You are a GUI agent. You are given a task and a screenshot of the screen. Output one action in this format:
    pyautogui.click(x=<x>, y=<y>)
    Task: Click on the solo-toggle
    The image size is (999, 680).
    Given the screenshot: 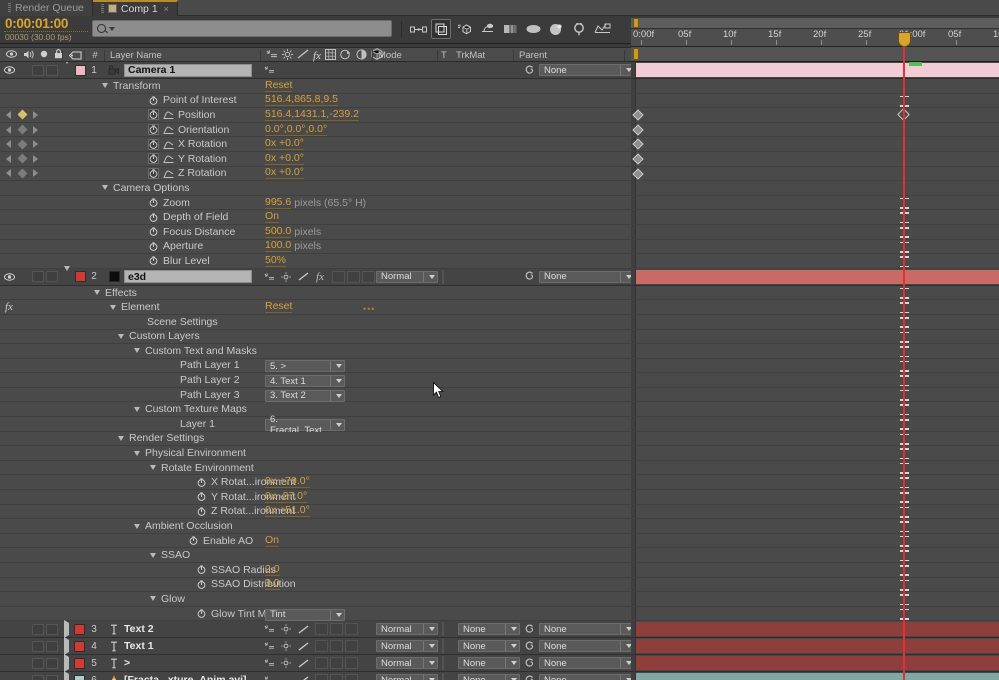 What is the action you would take?
    pyautogui.click(x=38, y=629)
    